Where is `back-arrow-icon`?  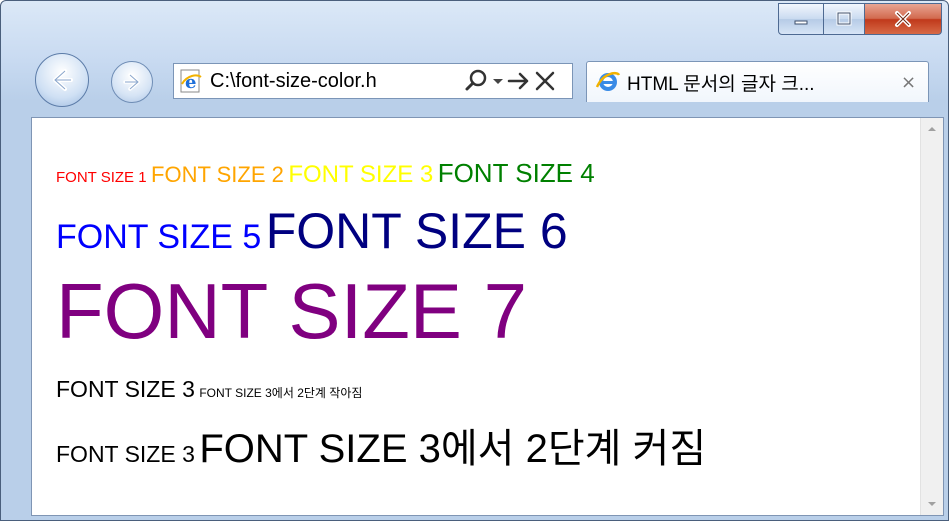
back-arrow-icon is located at coordinates (63, 80).